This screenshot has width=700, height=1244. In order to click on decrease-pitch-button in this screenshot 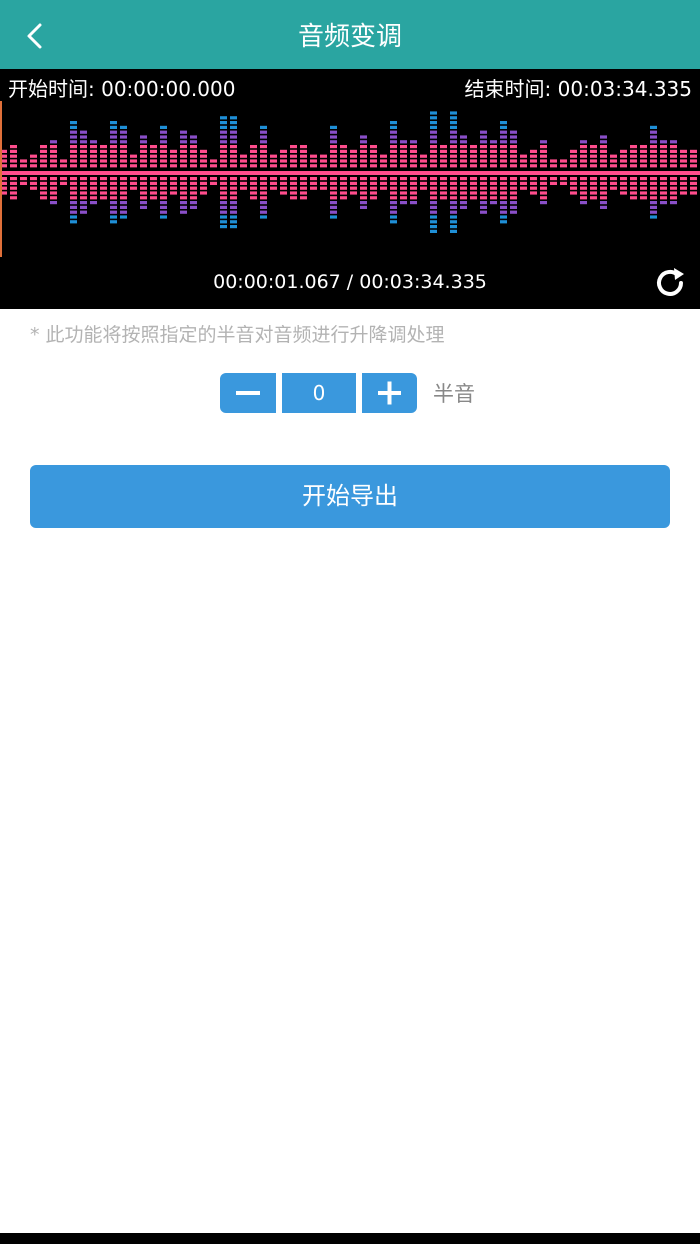, I will do `click(248, 393)`.